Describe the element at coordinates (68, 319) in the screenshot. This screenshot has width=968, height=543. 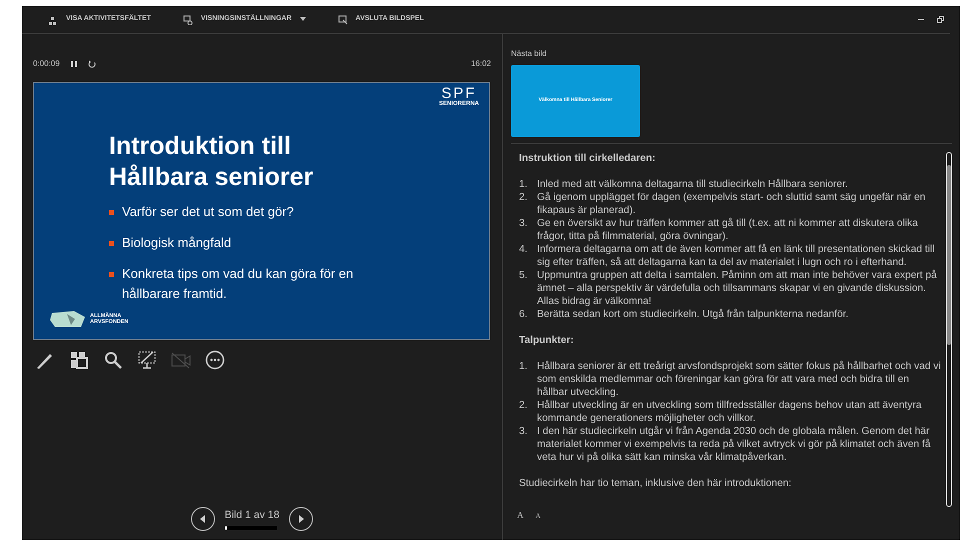
I see `logo-icon` at that location.